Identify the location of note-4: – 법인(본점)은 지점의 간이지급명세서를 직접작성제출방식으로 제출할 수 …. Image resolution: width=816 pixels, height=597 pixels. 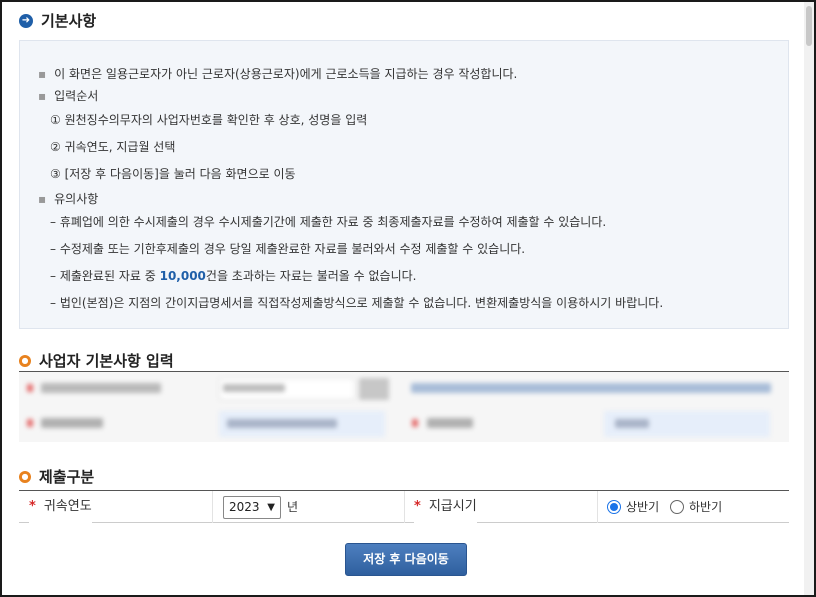
(357, 303).